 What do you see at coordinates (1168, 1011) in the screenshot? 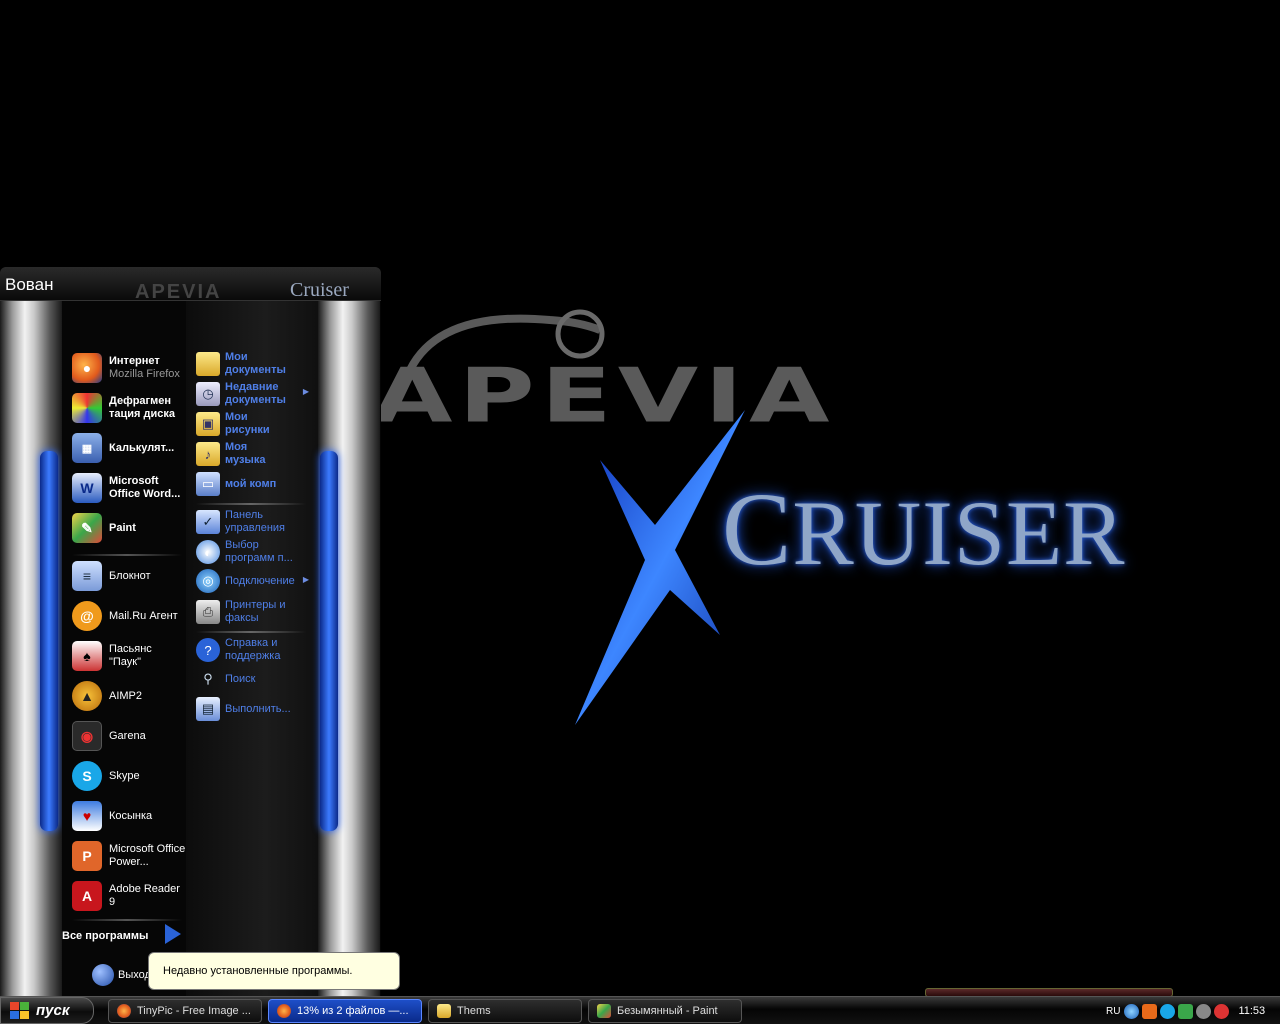
I see `skype-tray-icon` at bounding box center [1168, 1011].